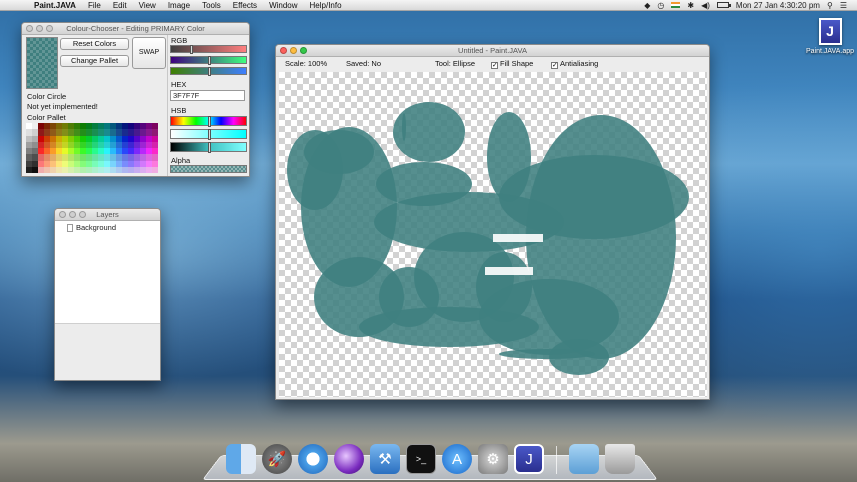 The width and height of the screenshot is (857, 482). Describe the element at coordinates (208, 169) in the screenshot. I see `alpha-slider` at that location.